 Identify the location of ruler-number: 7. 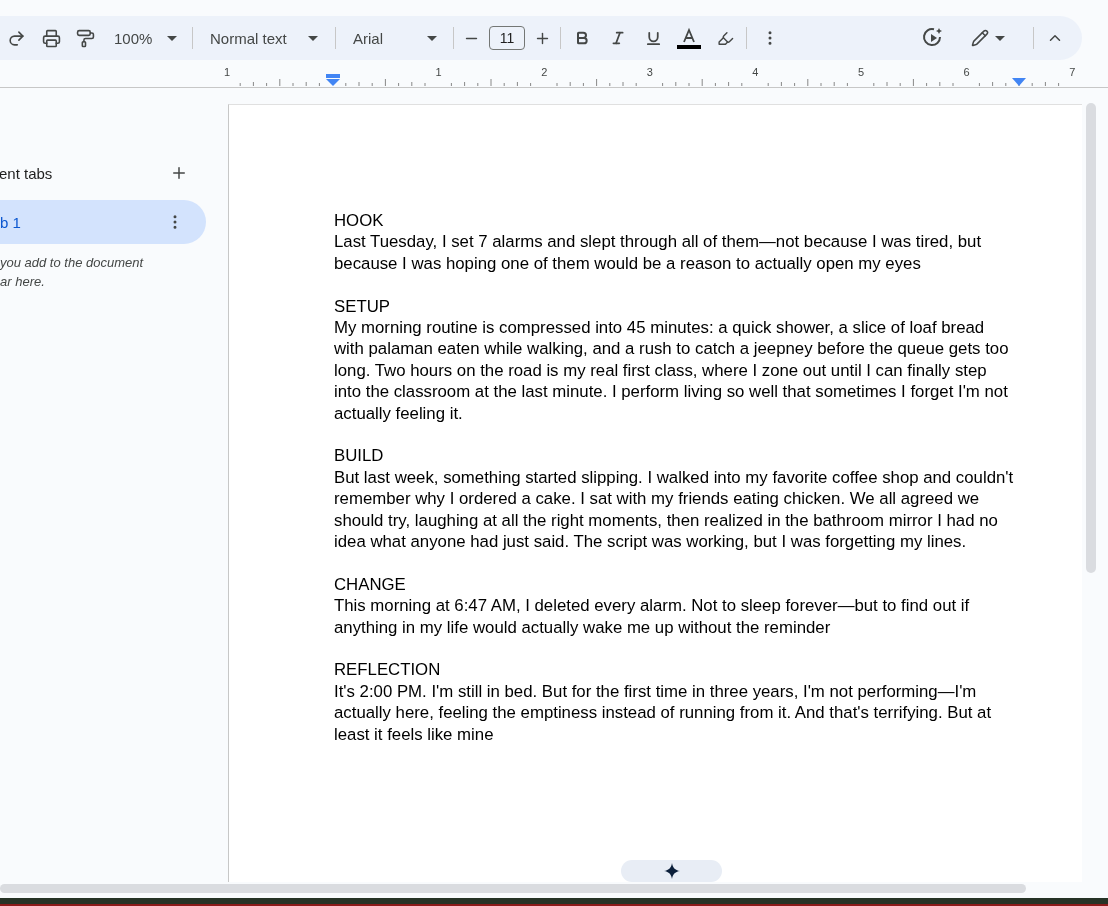
(1072, 72).